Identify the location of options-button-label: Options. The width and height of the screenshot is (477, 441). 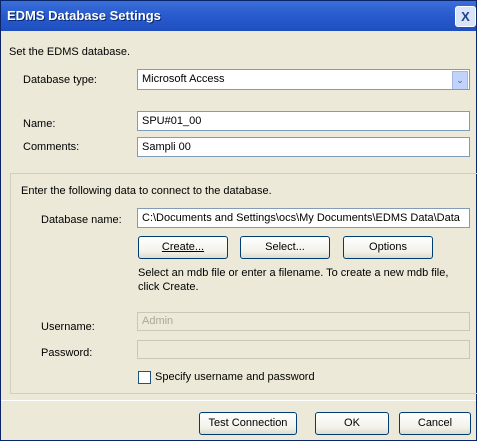
(388, 247).